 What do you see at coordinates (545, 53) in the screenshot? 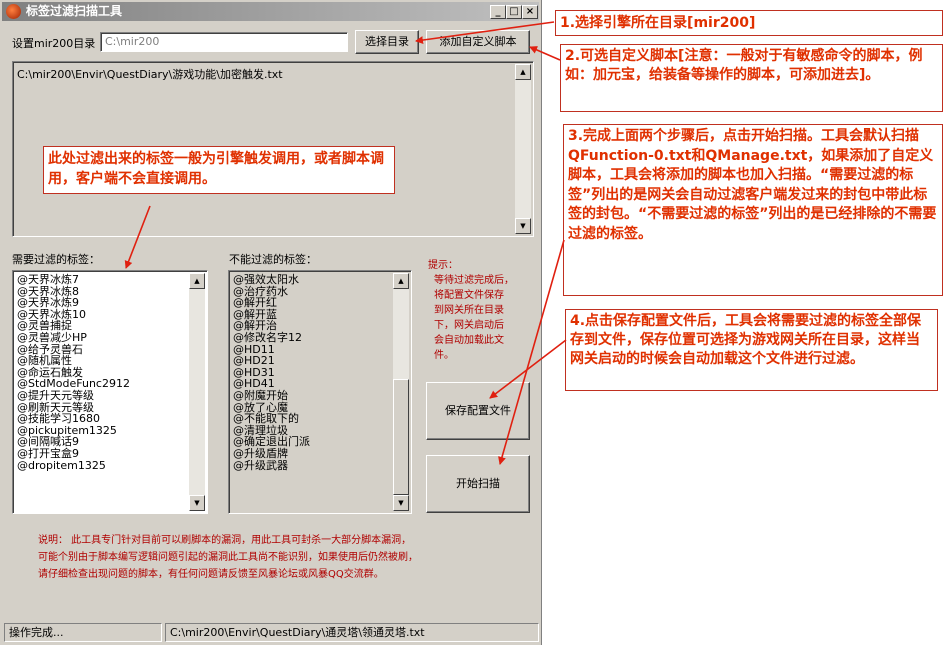
I see `arrow-step2` at bounding box center [545, 53].